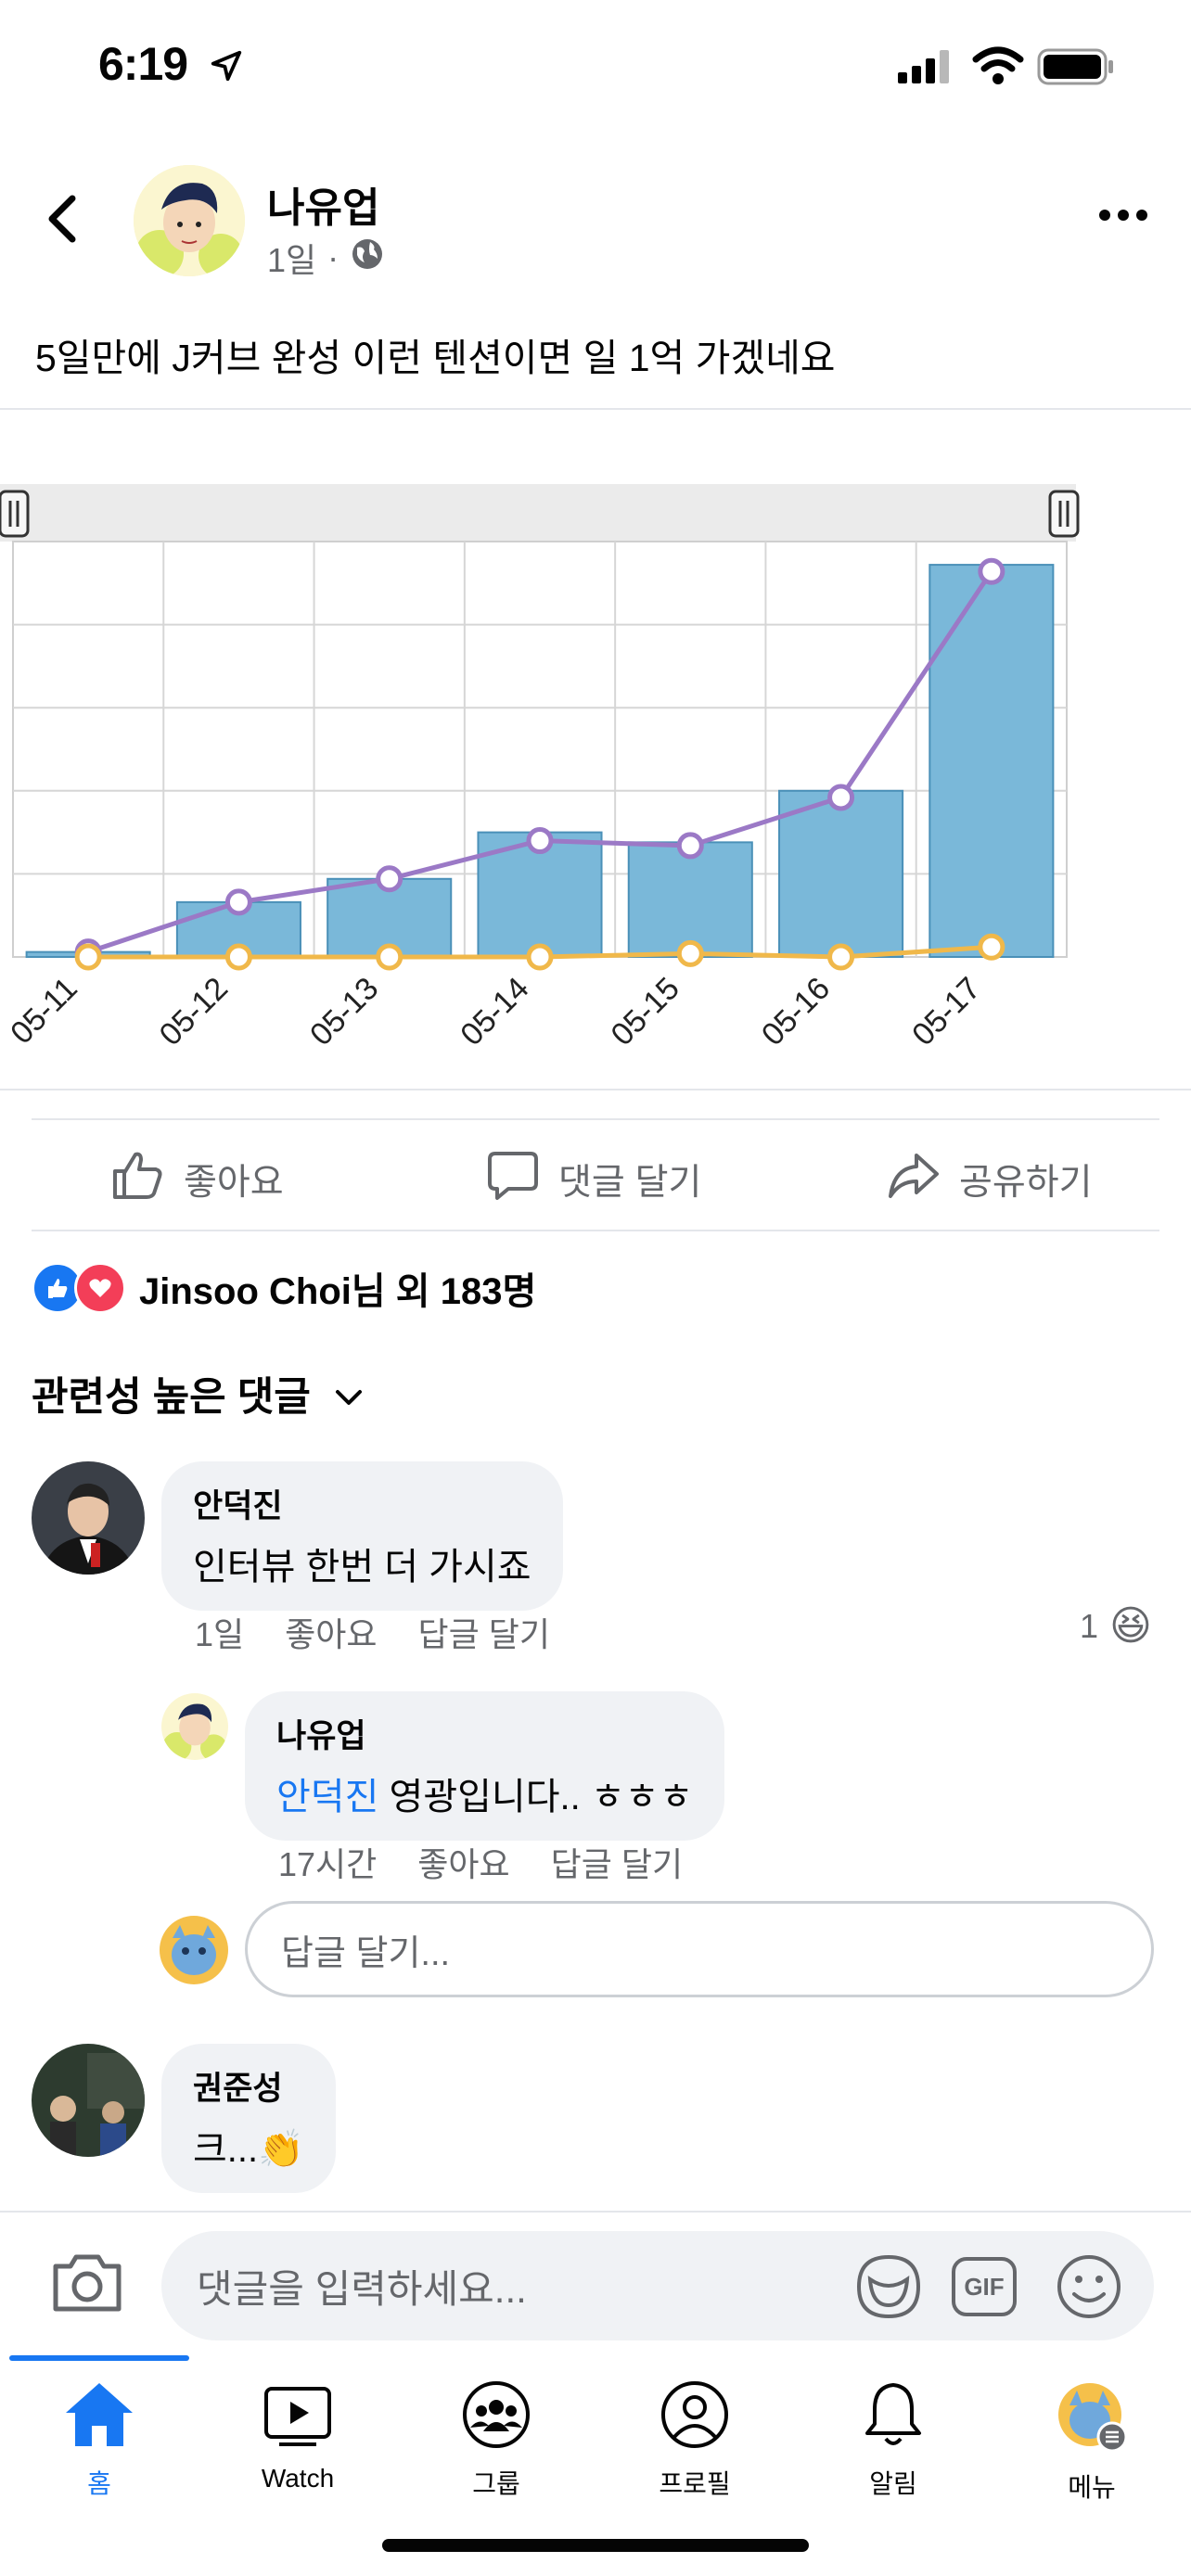 The width and height of the screenshot is (1191, 2576). I want to click on home-icon, so click(99, 2418).